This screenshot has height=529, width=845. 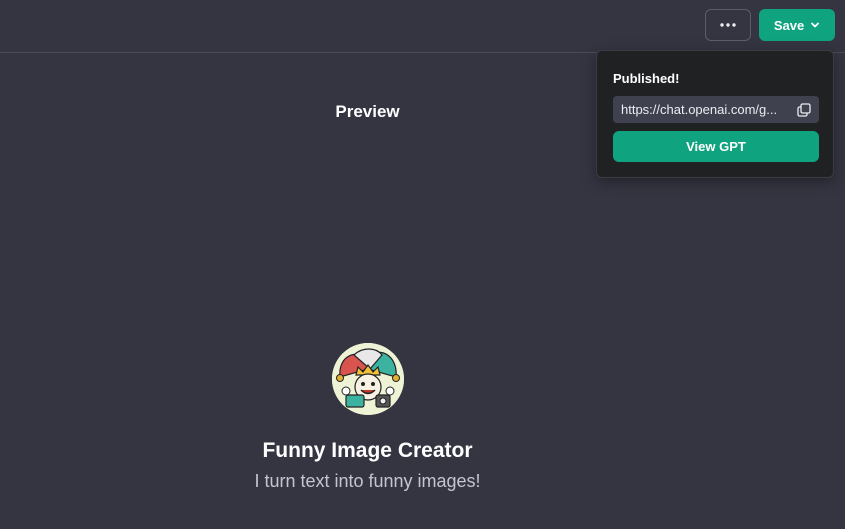 I want to click on save-button: Save, so click(x=797, y=25).